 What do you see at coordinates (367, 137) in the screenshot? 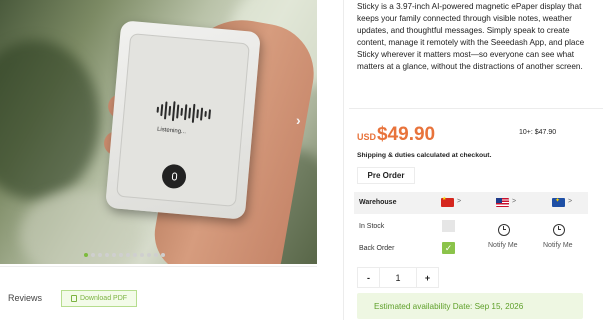
I see `currency-label: USD` at bounding box center [367, 137].